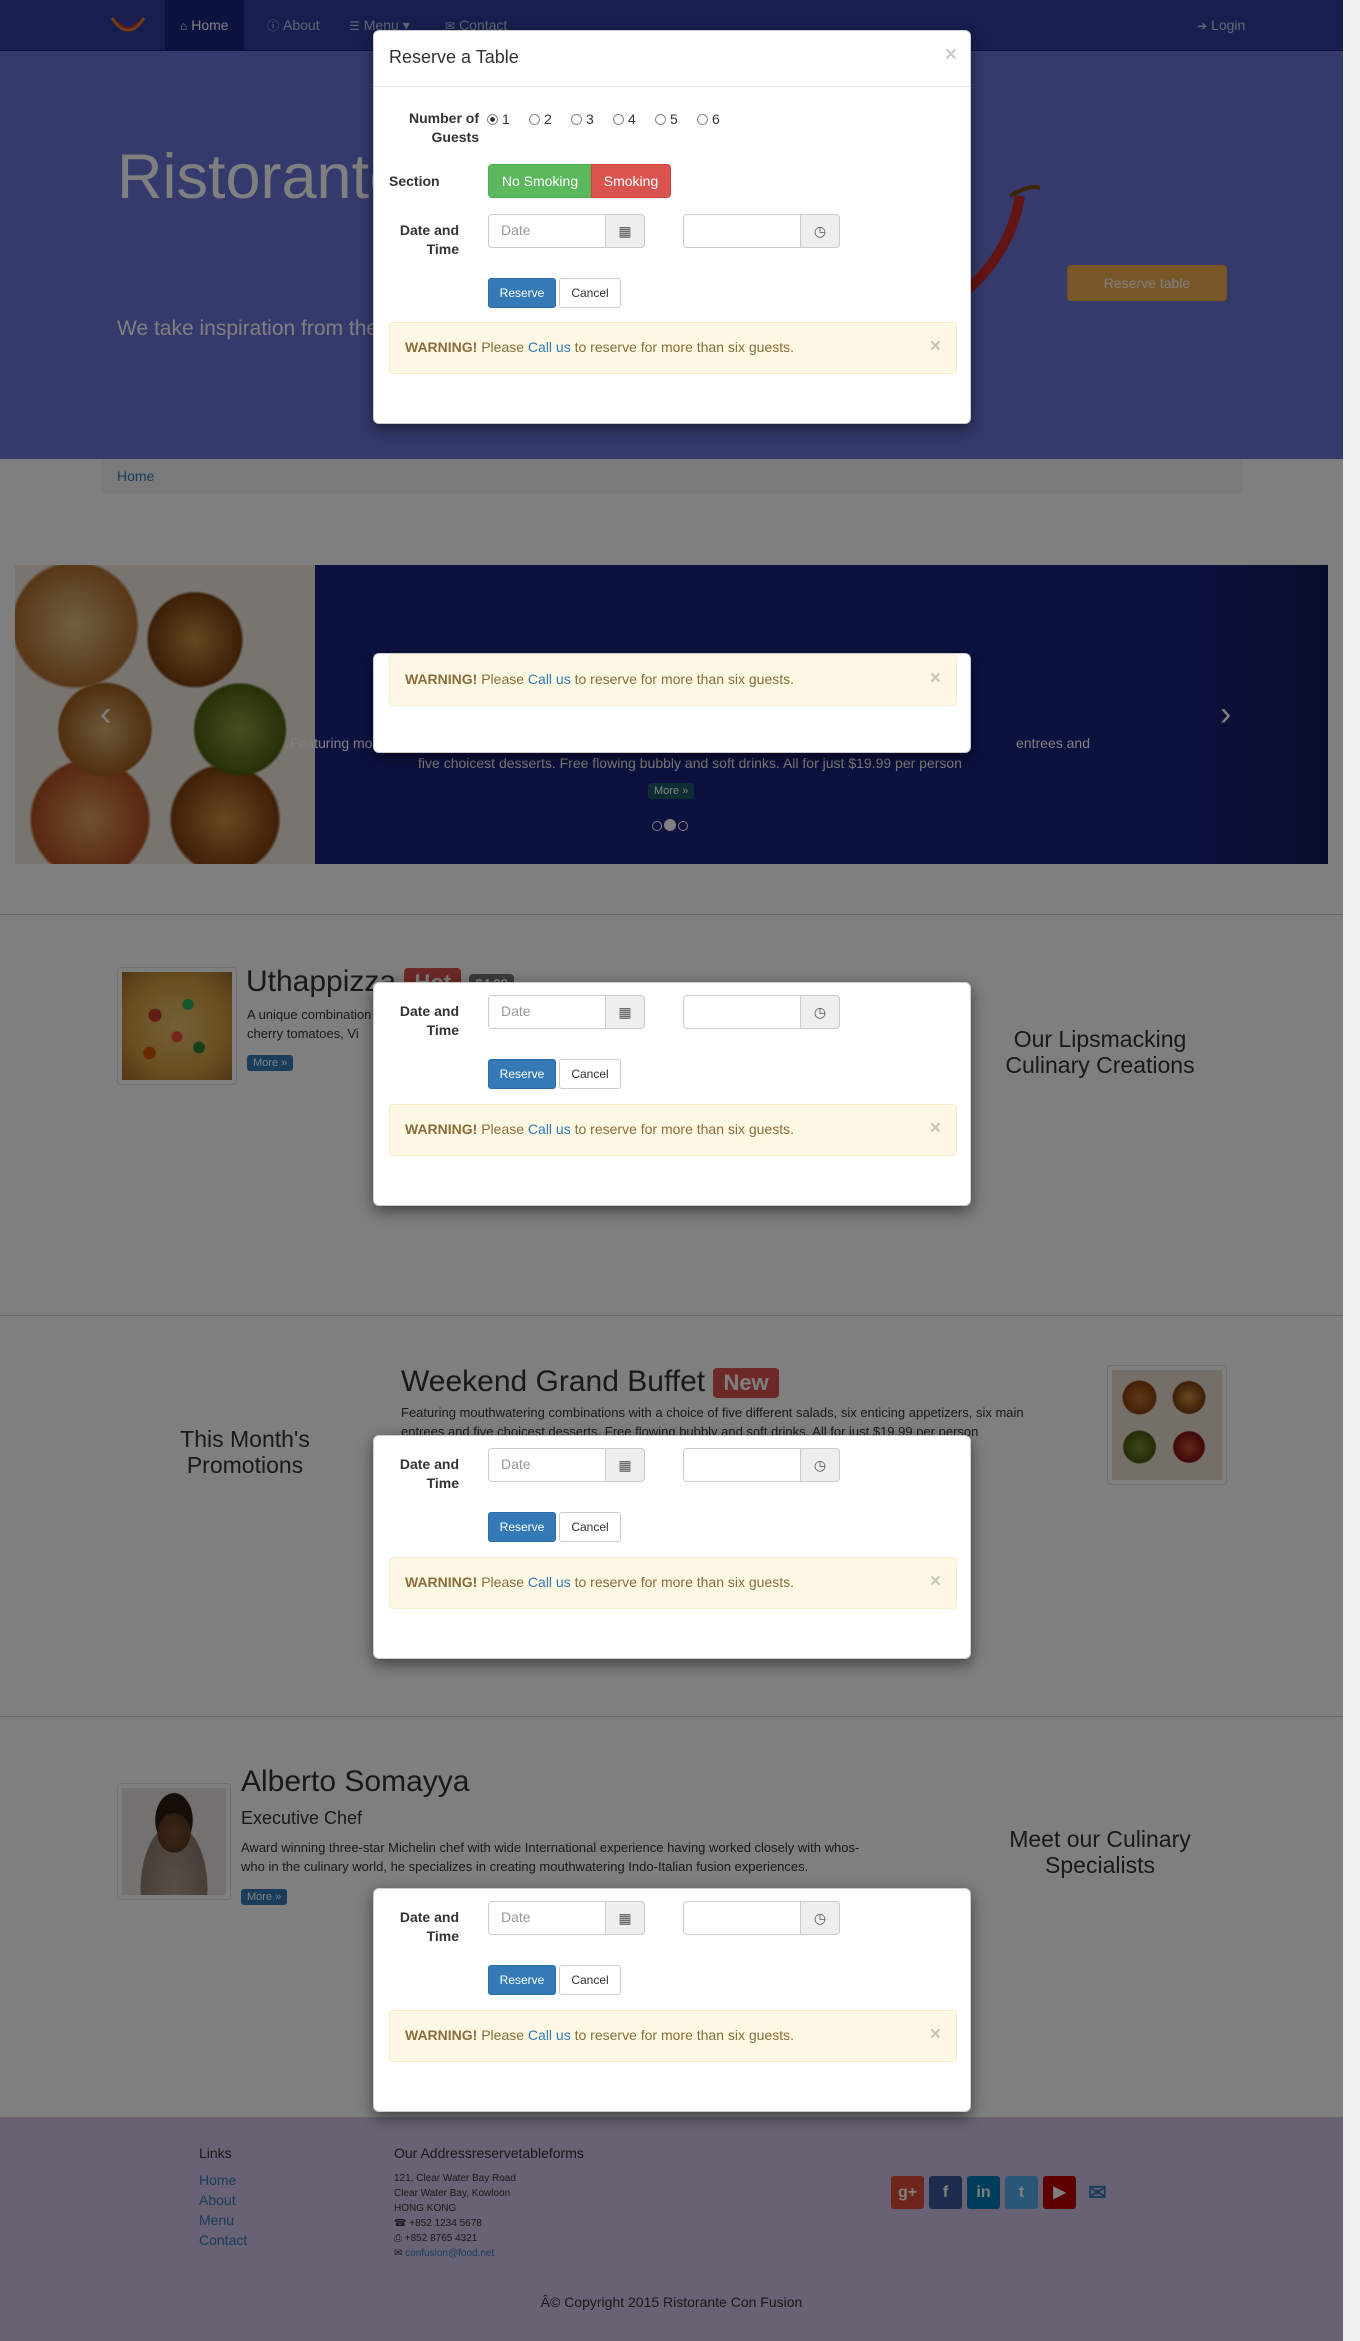 The image size is (1360, 2341). I want to click on modal-title: Reserve a Table, so click(454, 57).